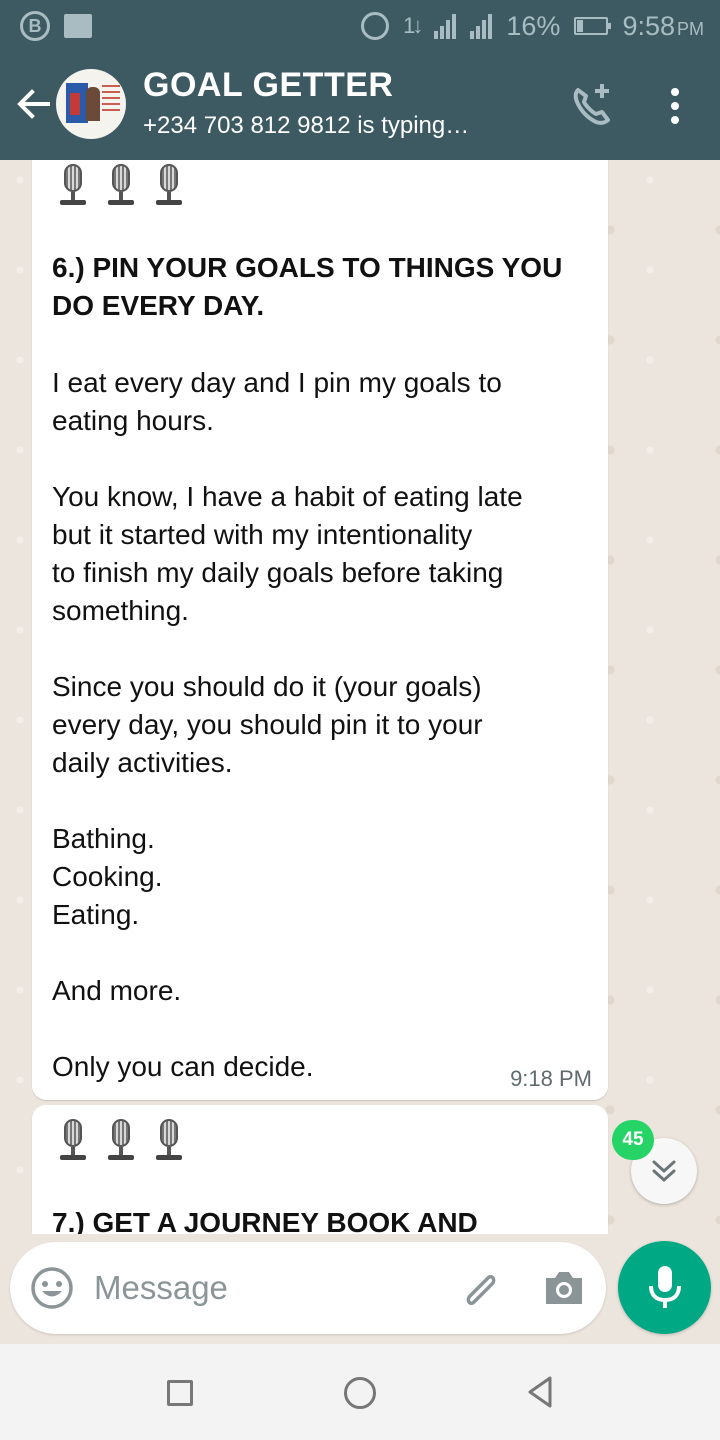 This screenshot has width=720, height=1440. I want to click on message-heading: 7.) GET A JOURNEY BOOK AND, so click(265, 1220).